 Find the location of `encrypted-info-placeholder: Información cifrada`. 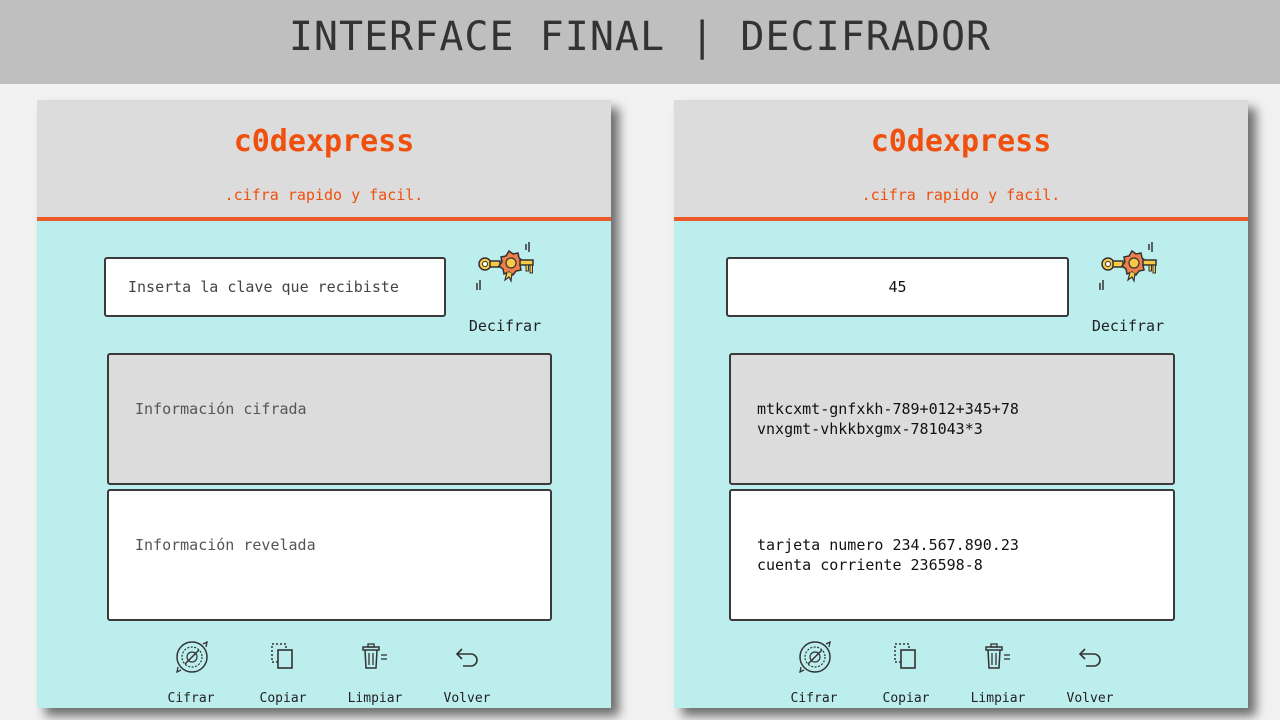

encrypted-info-placeholder: Información cifrada is located at coordinates (221, 409).